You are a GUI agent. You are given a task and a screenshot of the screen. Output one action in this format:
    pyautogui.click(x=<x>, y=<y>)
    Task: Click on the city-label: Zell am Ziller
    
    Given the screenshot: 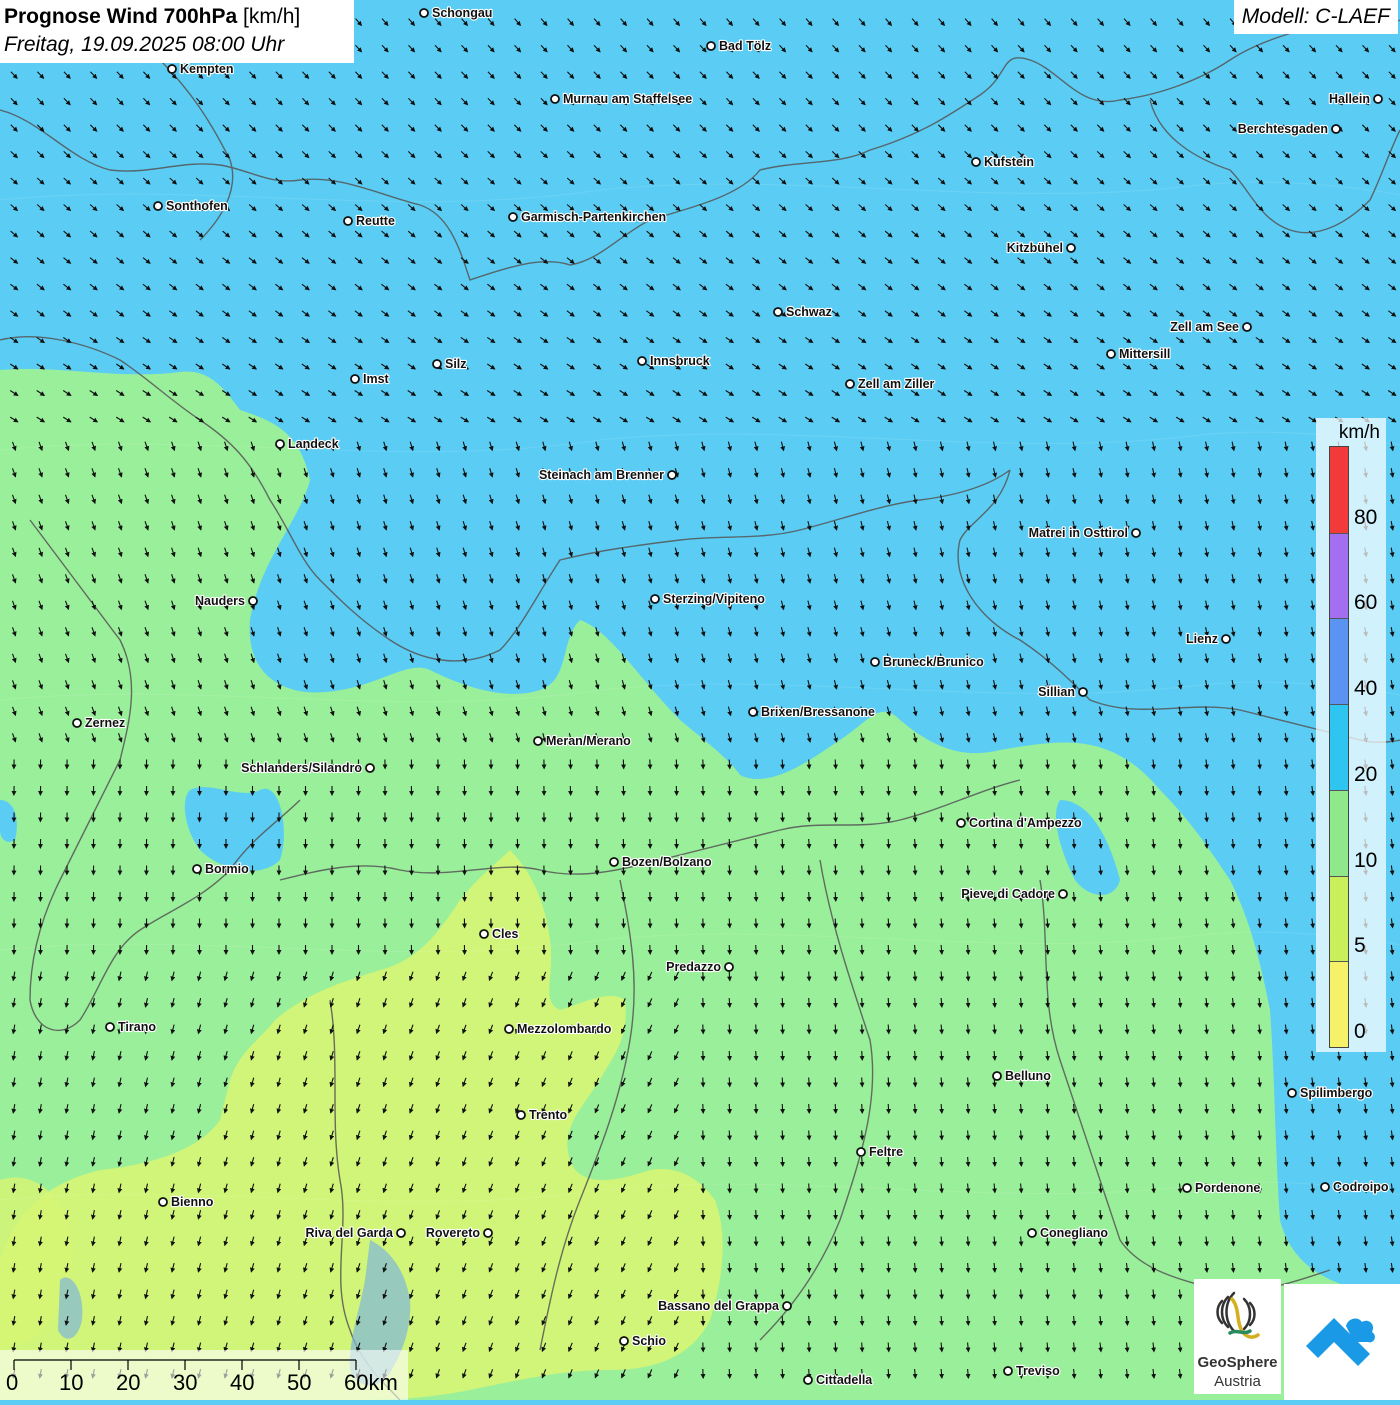 What is the action you would take?
    pyautogui.click(x=896, y=384)
    